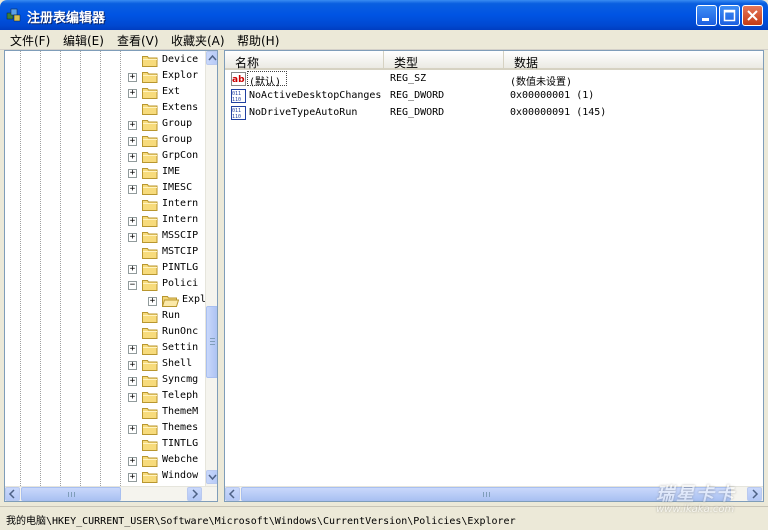 This screenshot has height=530, width=768. Describe the element at coordinates (180, 395) in the screenshot. I see `tree-item-label: Teleph` at that location.